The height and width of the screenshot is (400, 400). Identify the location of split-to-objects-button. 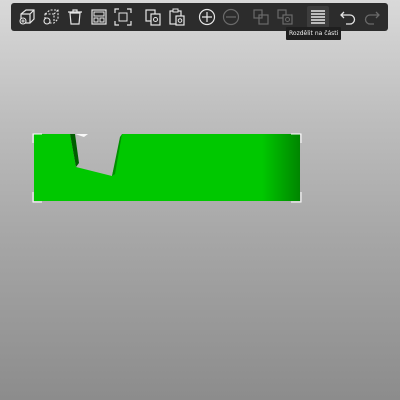
(261, 17).